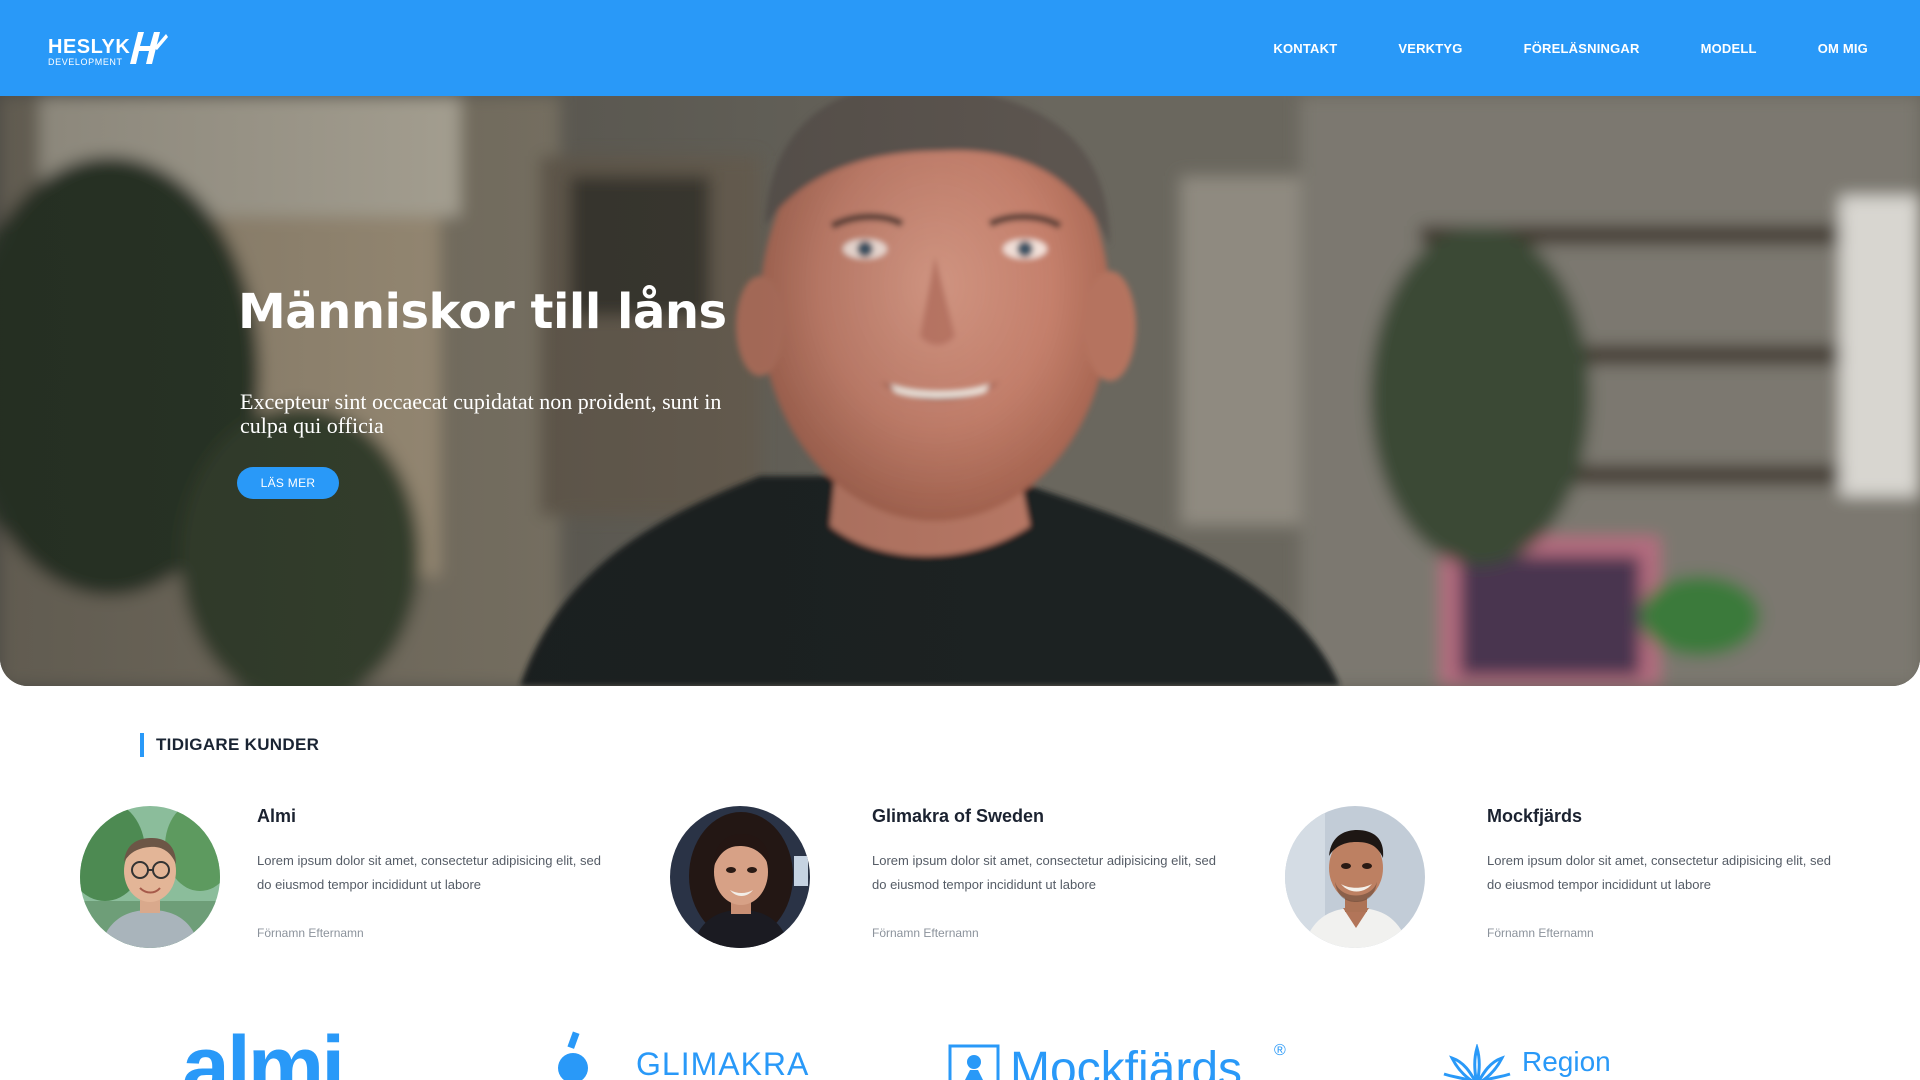 This screenshot has height=1080, width=1920. I want to click on read-more-button: LÄS MER, so click(288, 483).